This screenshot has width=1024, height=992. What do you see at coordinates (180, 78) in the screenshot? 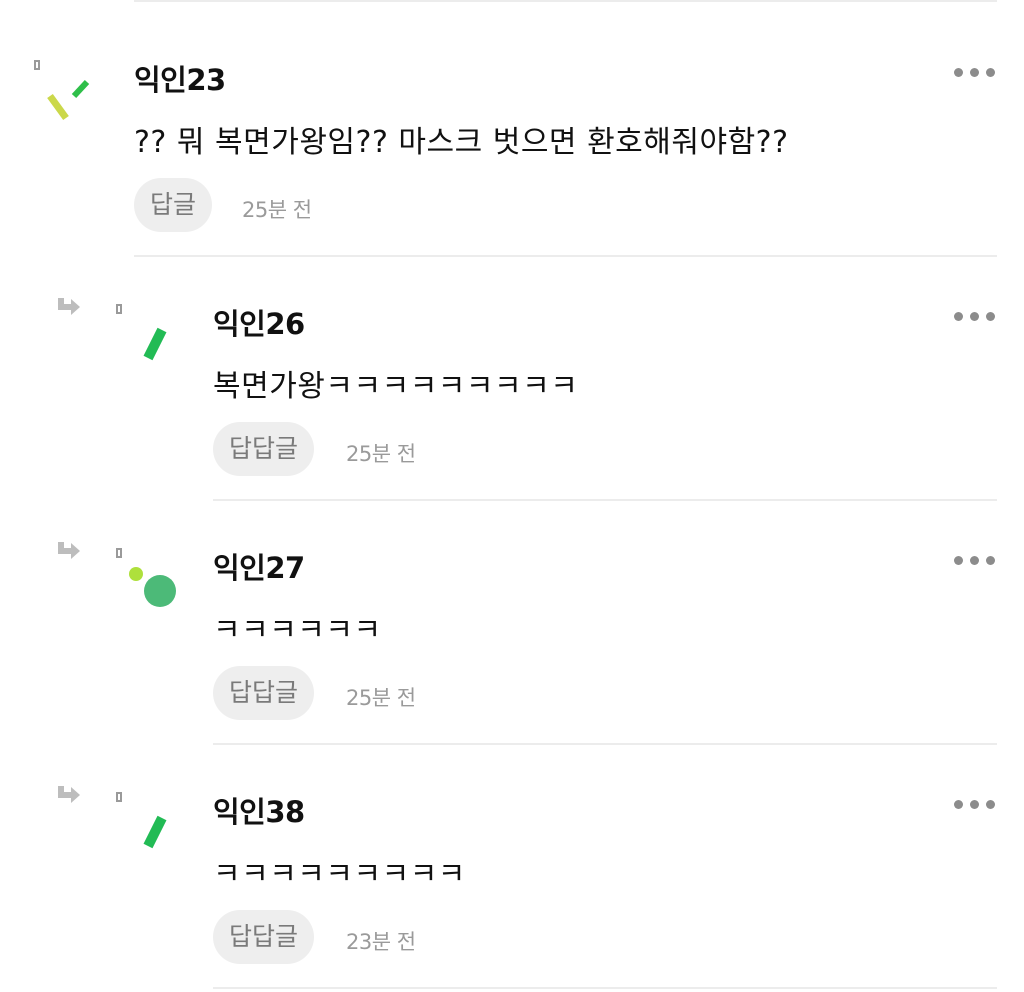
I see `comment-author: 익인23` at bounding box center [180, 78].